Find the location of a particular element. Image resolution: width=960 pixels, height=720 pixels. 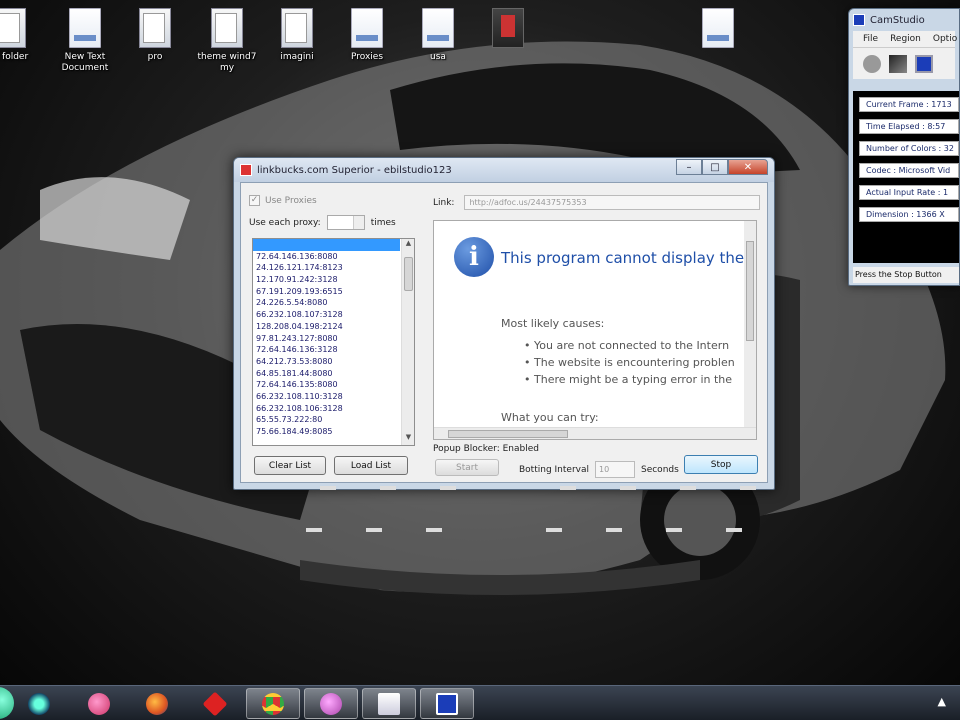

desktop-icon-new-text-document: New Text Document is located at coordinates (85, 41).